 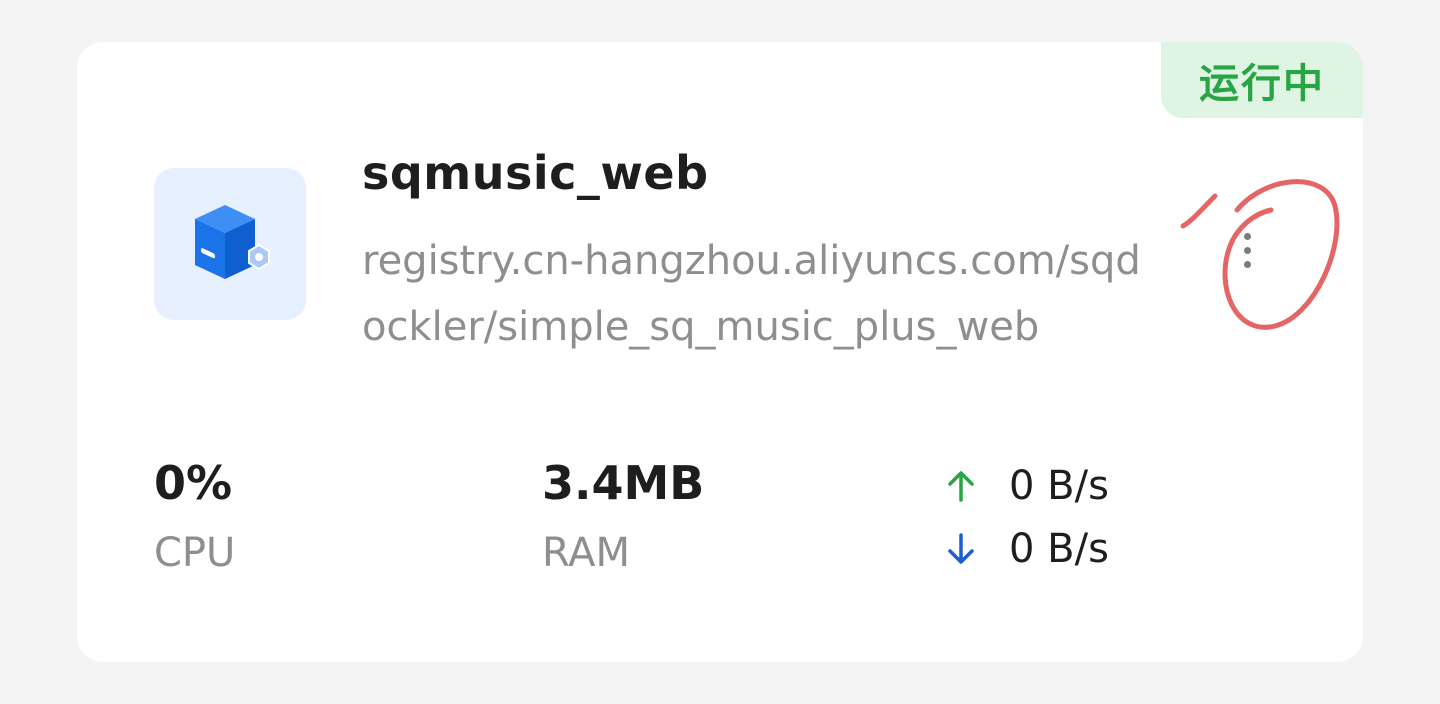 I want to click on cpu-label: CPU, so click(x=195, y=553).